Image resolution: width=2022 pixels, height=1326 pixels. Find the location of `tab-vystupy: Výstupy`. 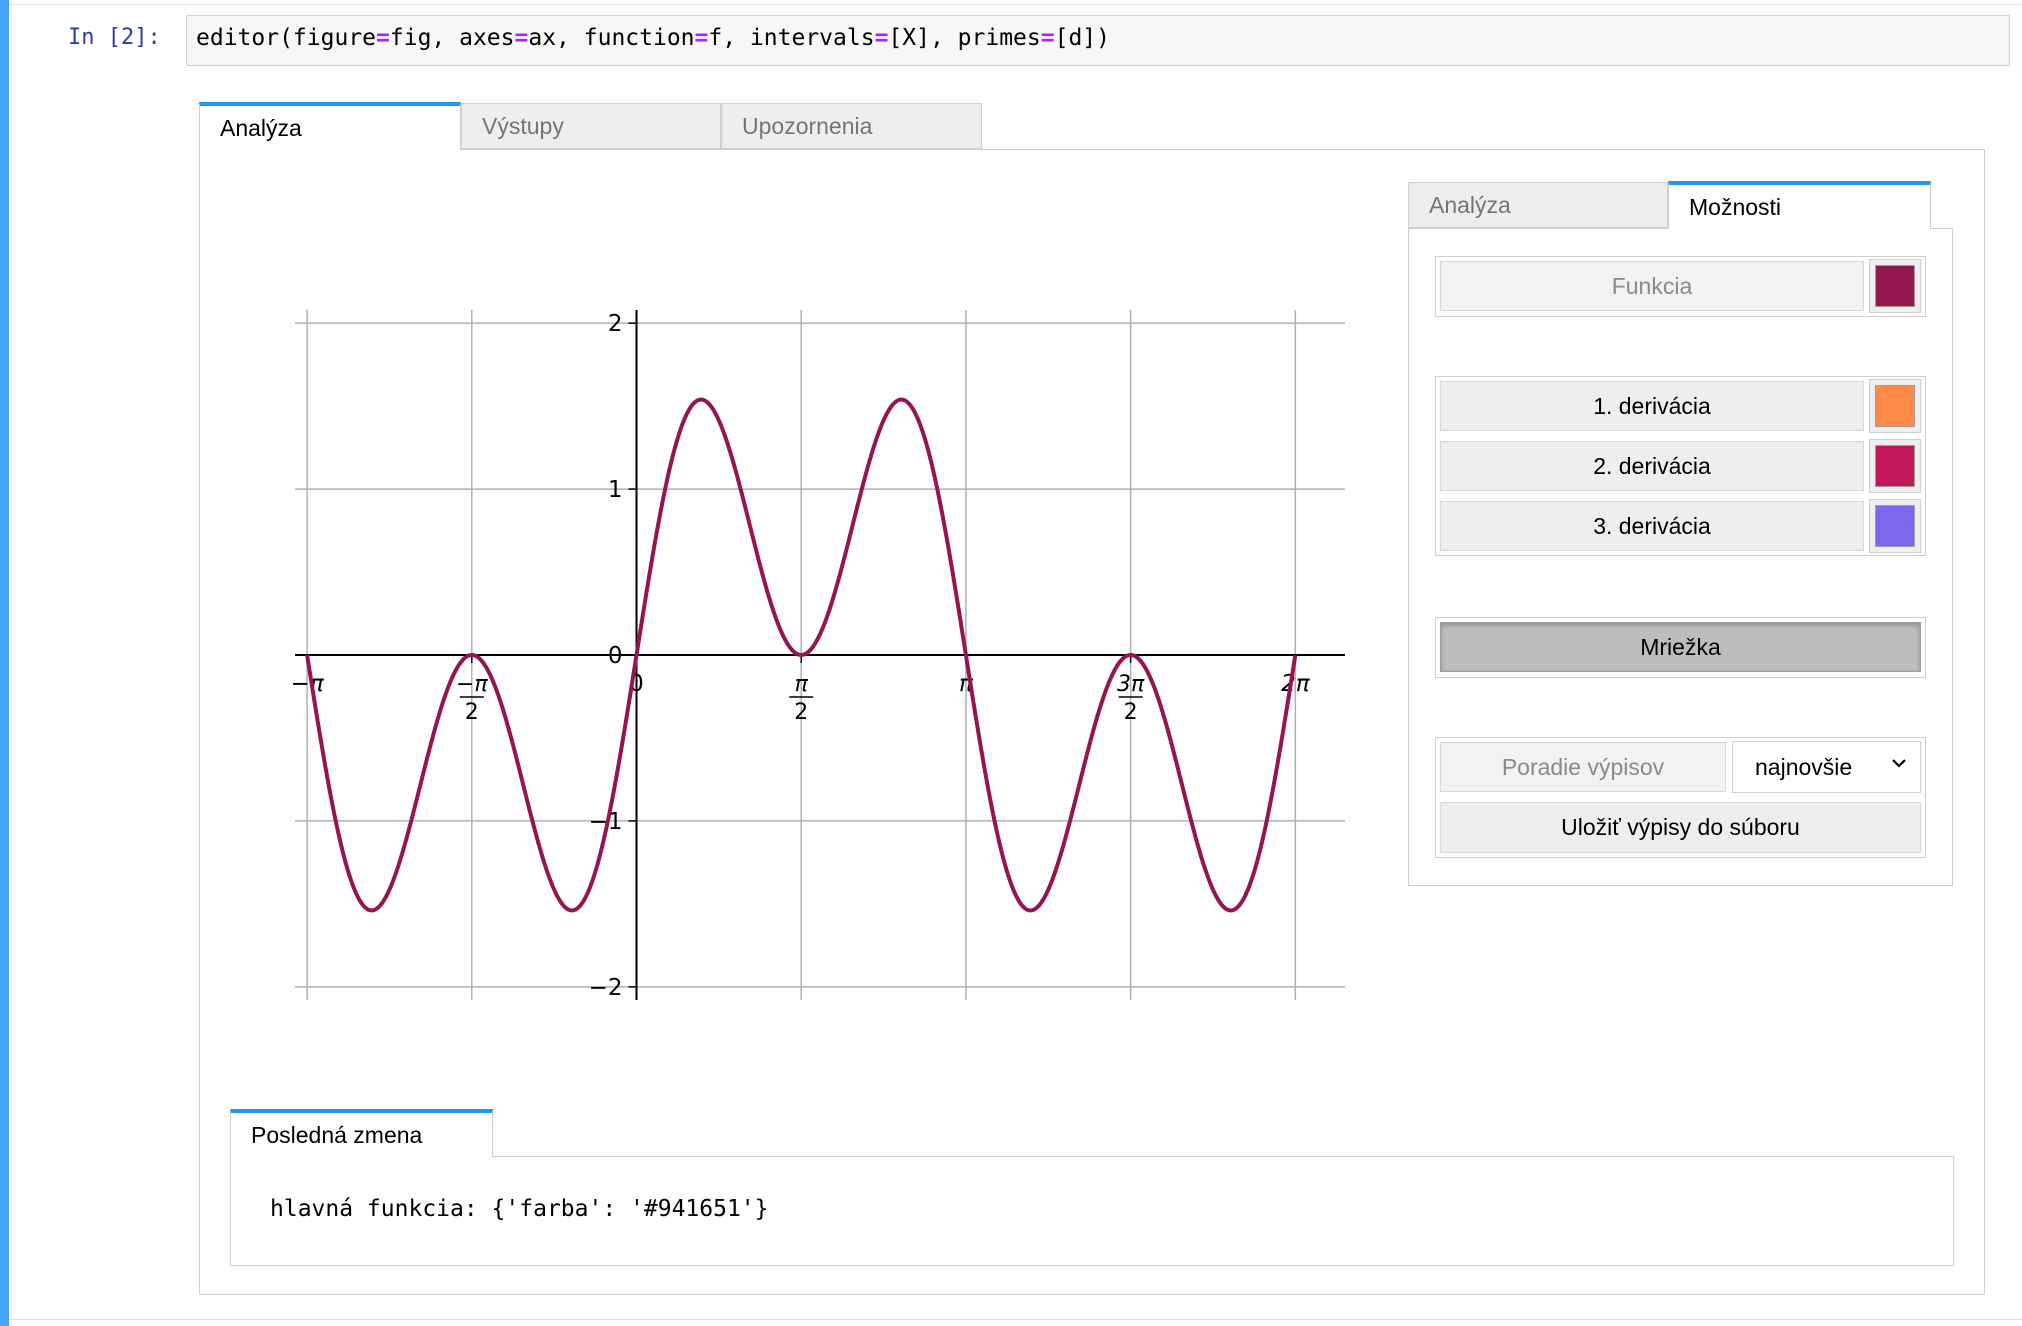

tab-vystupy: Výstupy is located at coordinates (591, 126).